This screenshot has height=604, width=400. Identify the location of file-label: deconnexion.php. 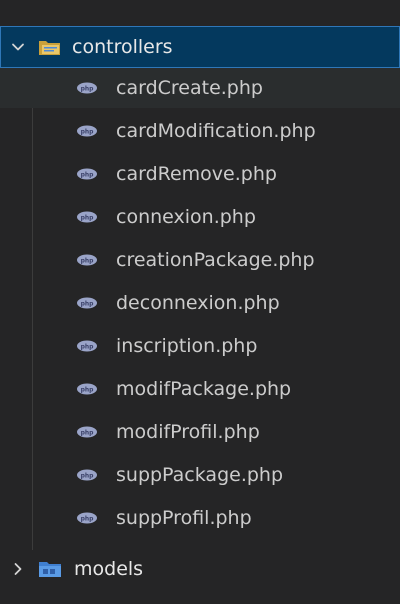
(198, 302).